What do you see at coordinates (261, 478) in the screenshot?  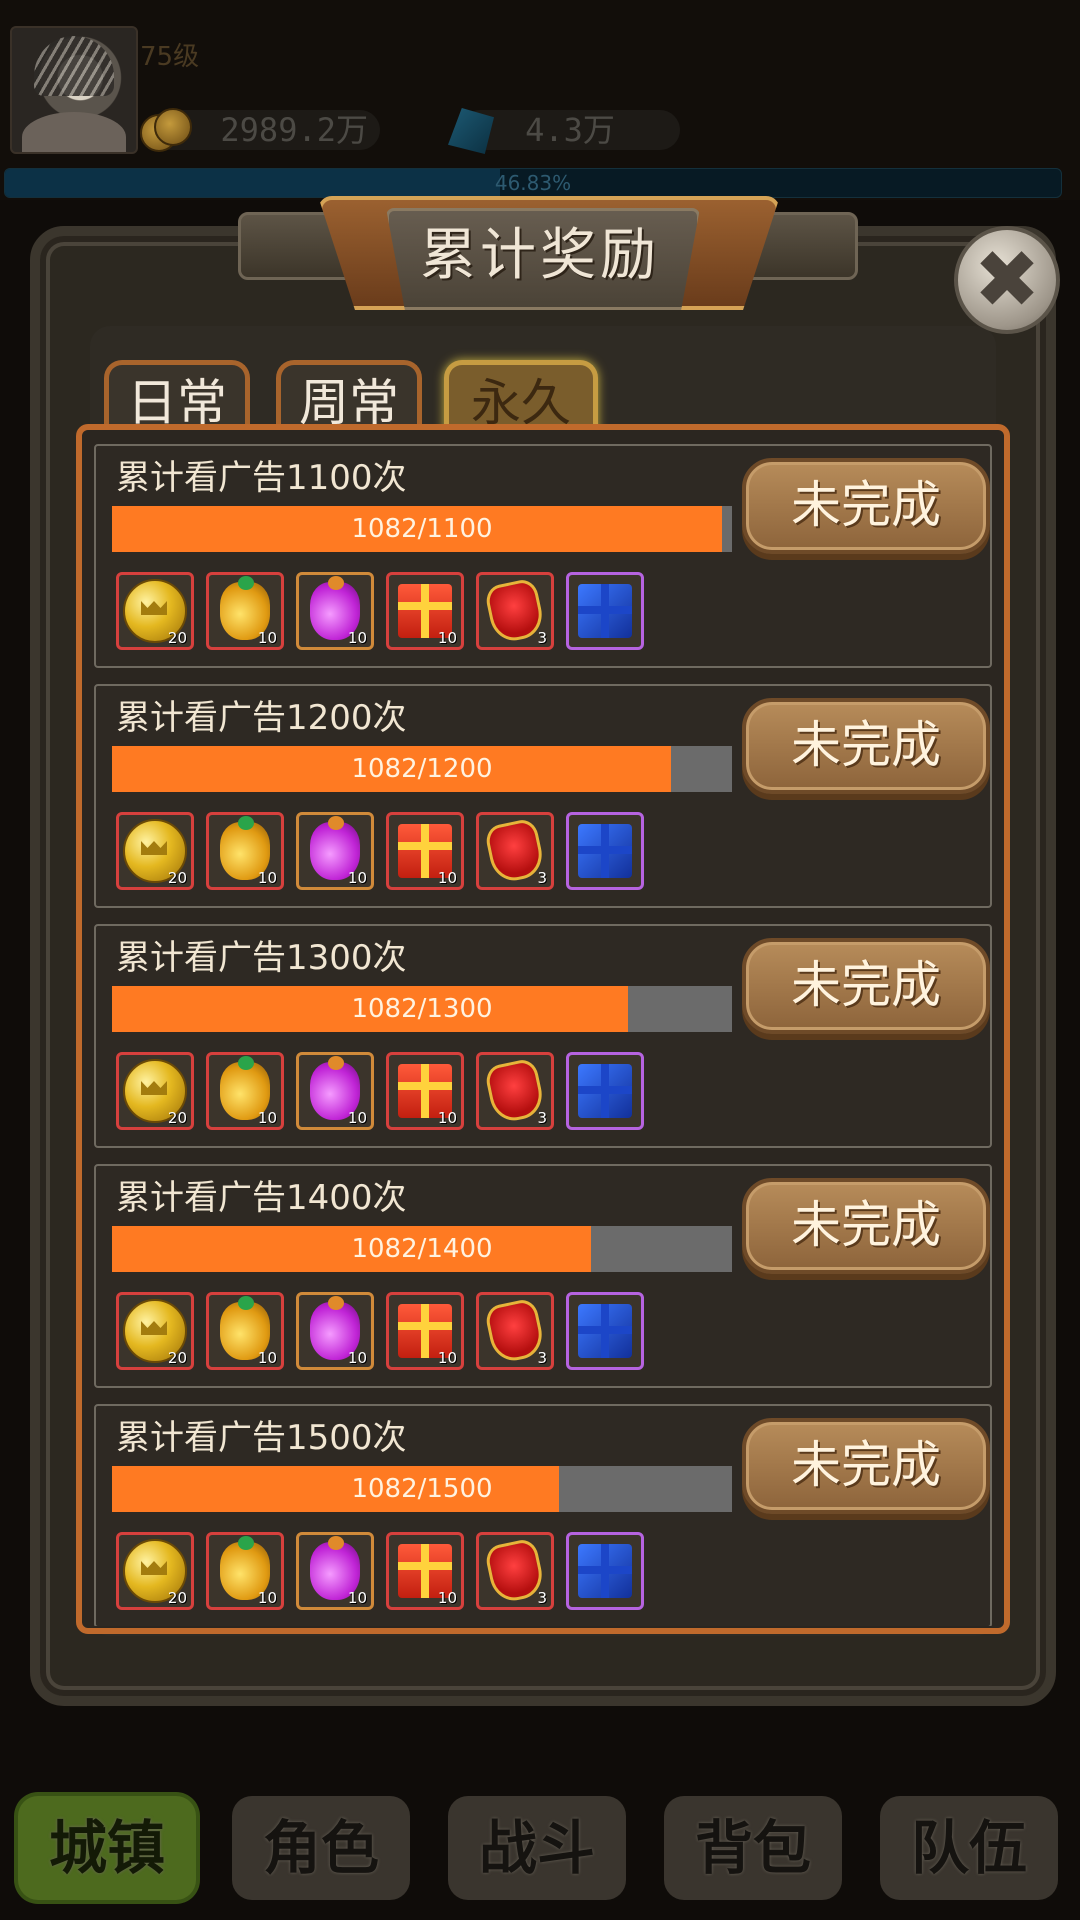 I see `task-title: 累计看广告1100次` at bounding box center [261, 478].